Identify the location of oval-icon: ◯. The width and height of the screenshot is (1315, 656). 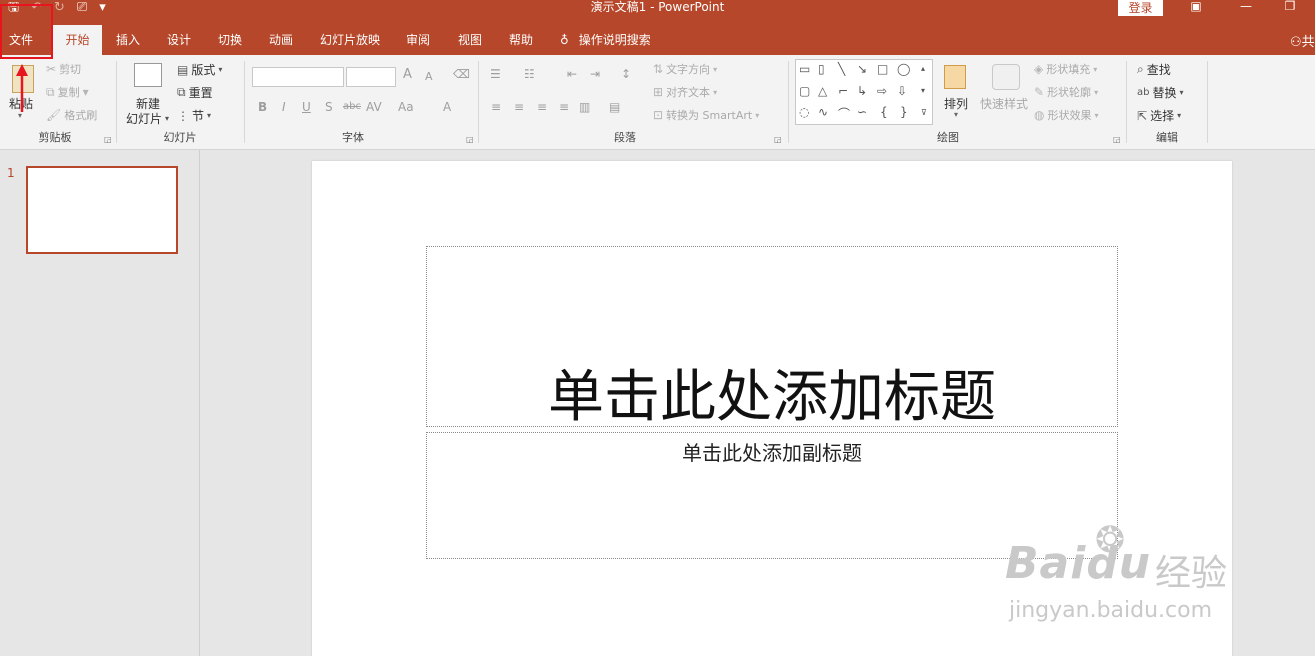
(903, 69).